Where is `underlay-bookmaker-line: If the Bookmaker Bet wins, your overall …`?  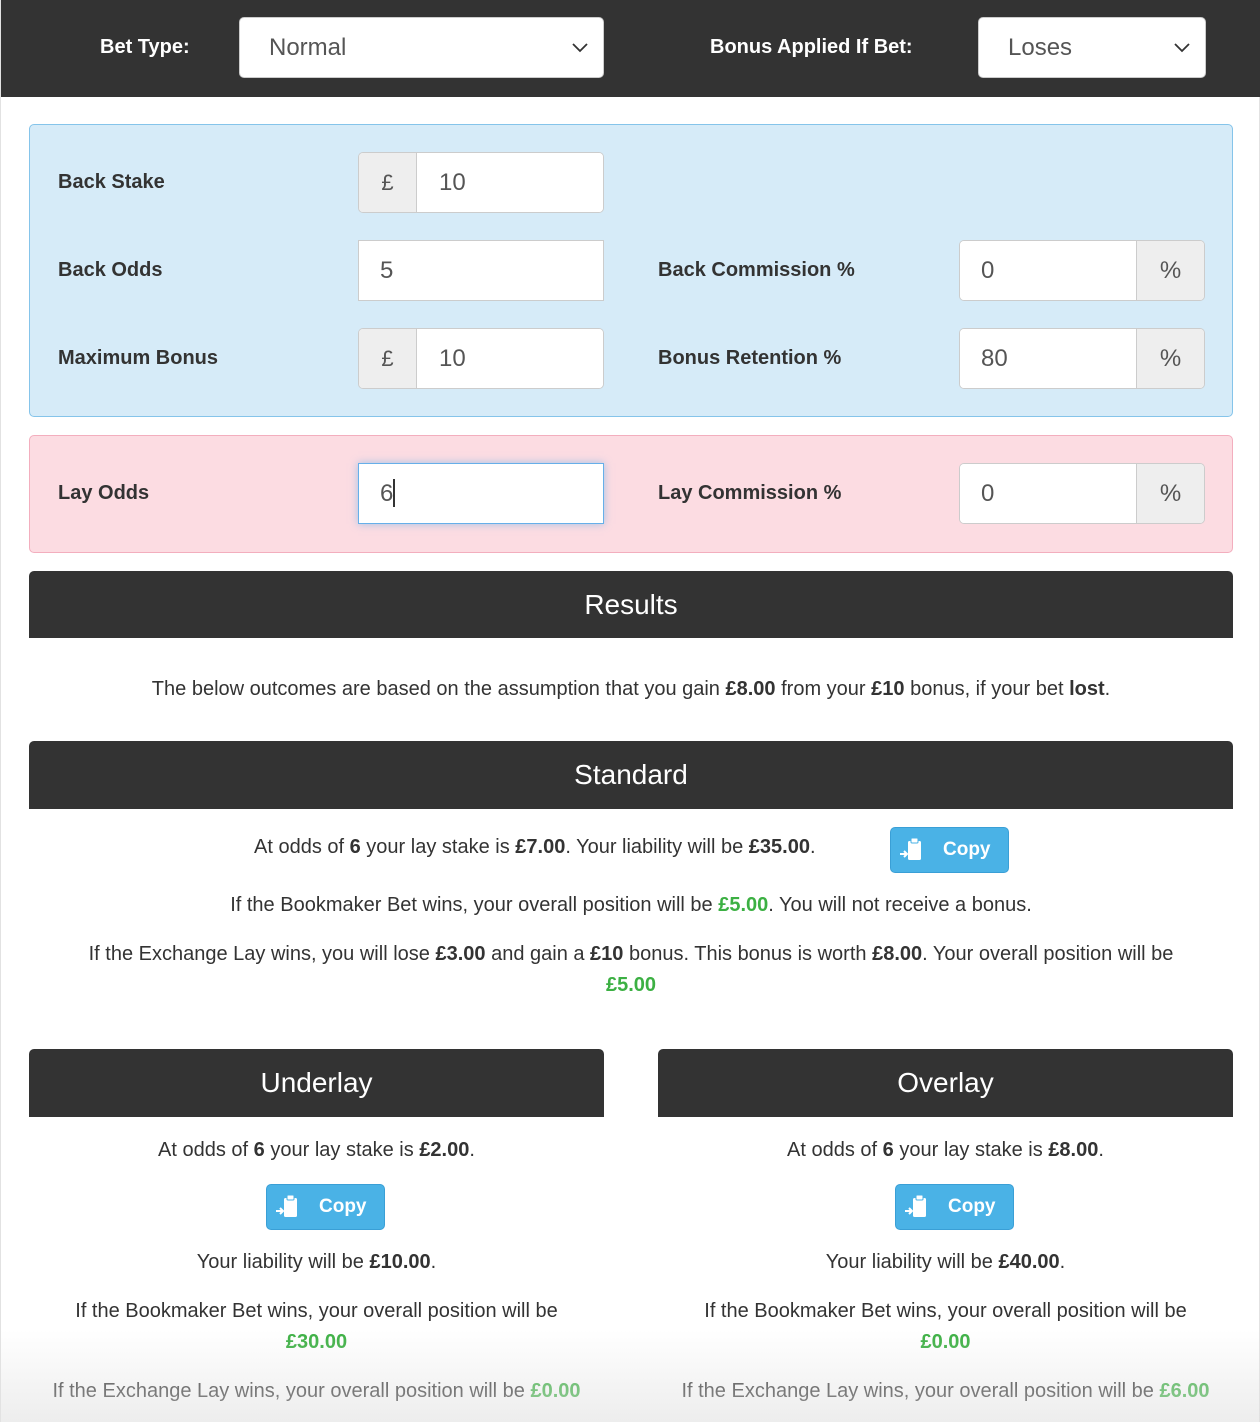 underlay-bookmaker-line: If the Bookmaker Bet wins, your overall … is located at coordinates (316, 1326).